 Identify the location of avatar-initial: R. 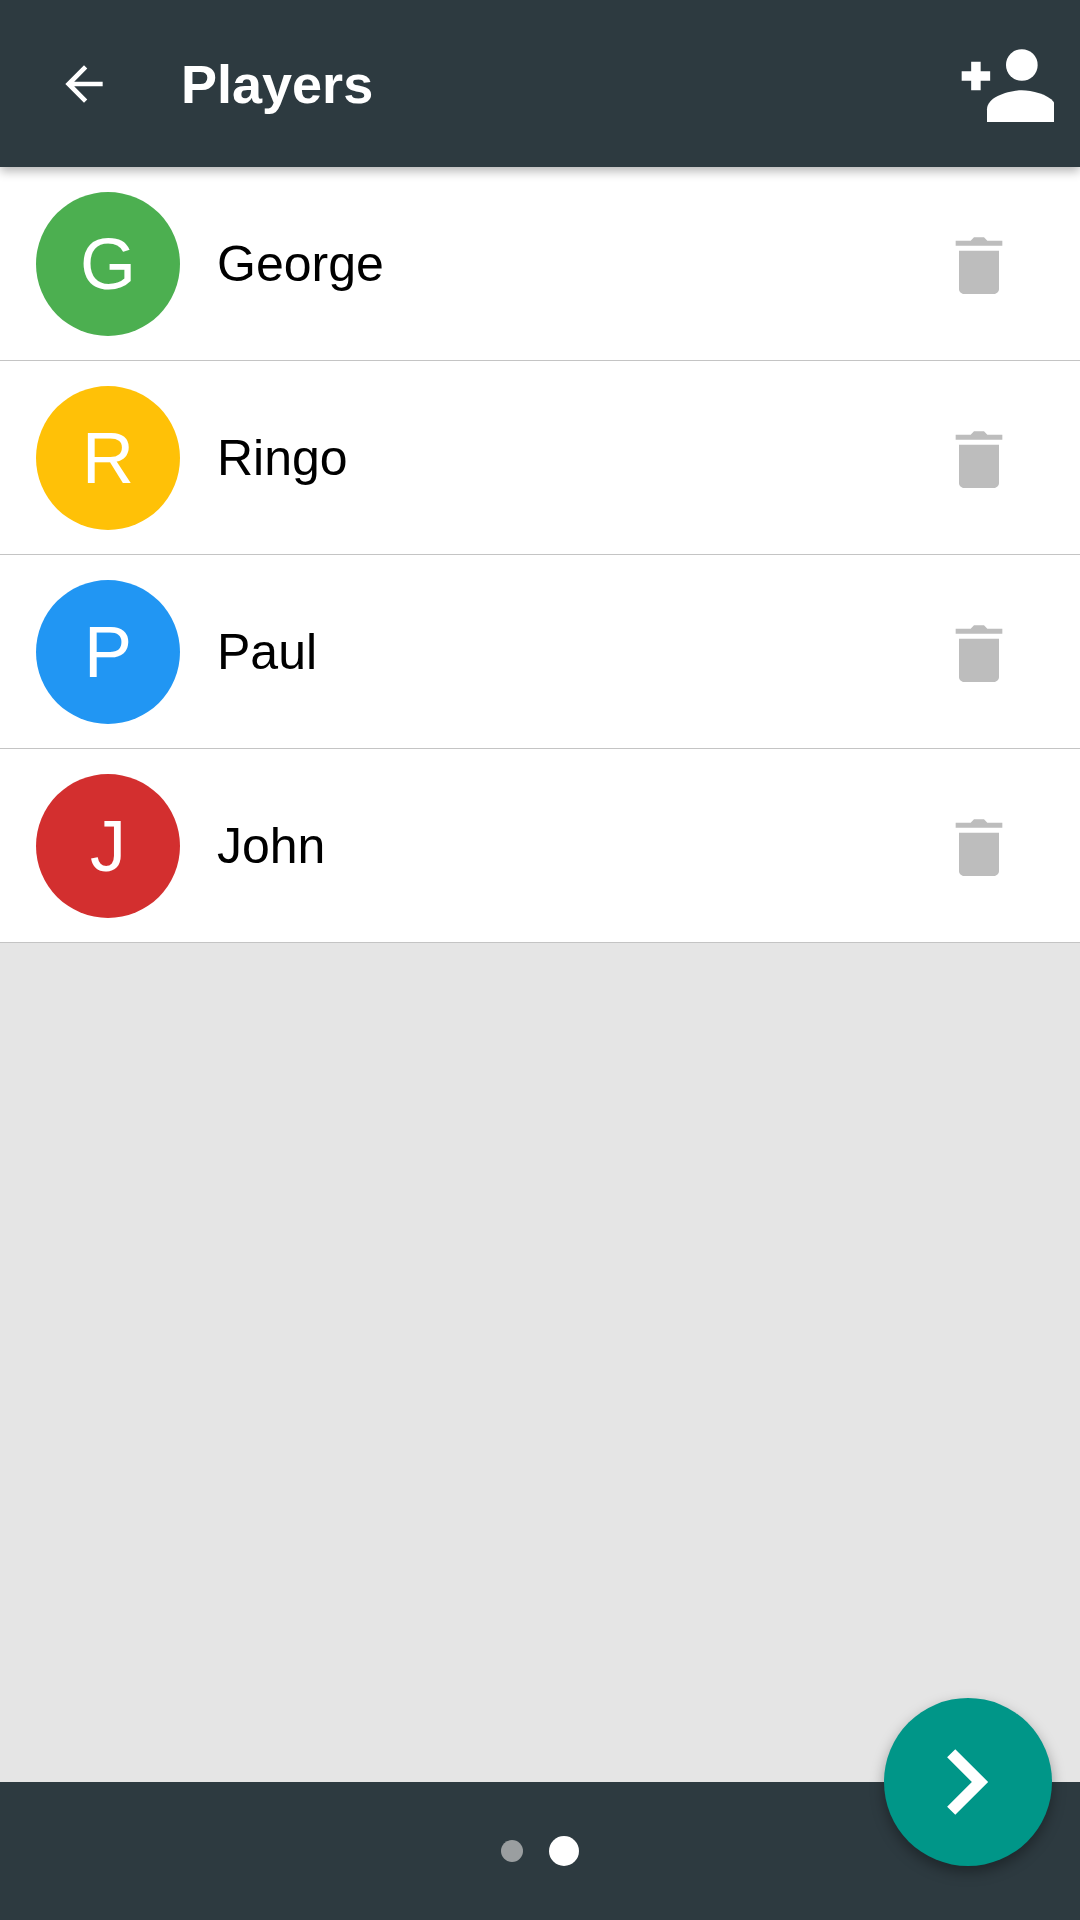
(108, 457).